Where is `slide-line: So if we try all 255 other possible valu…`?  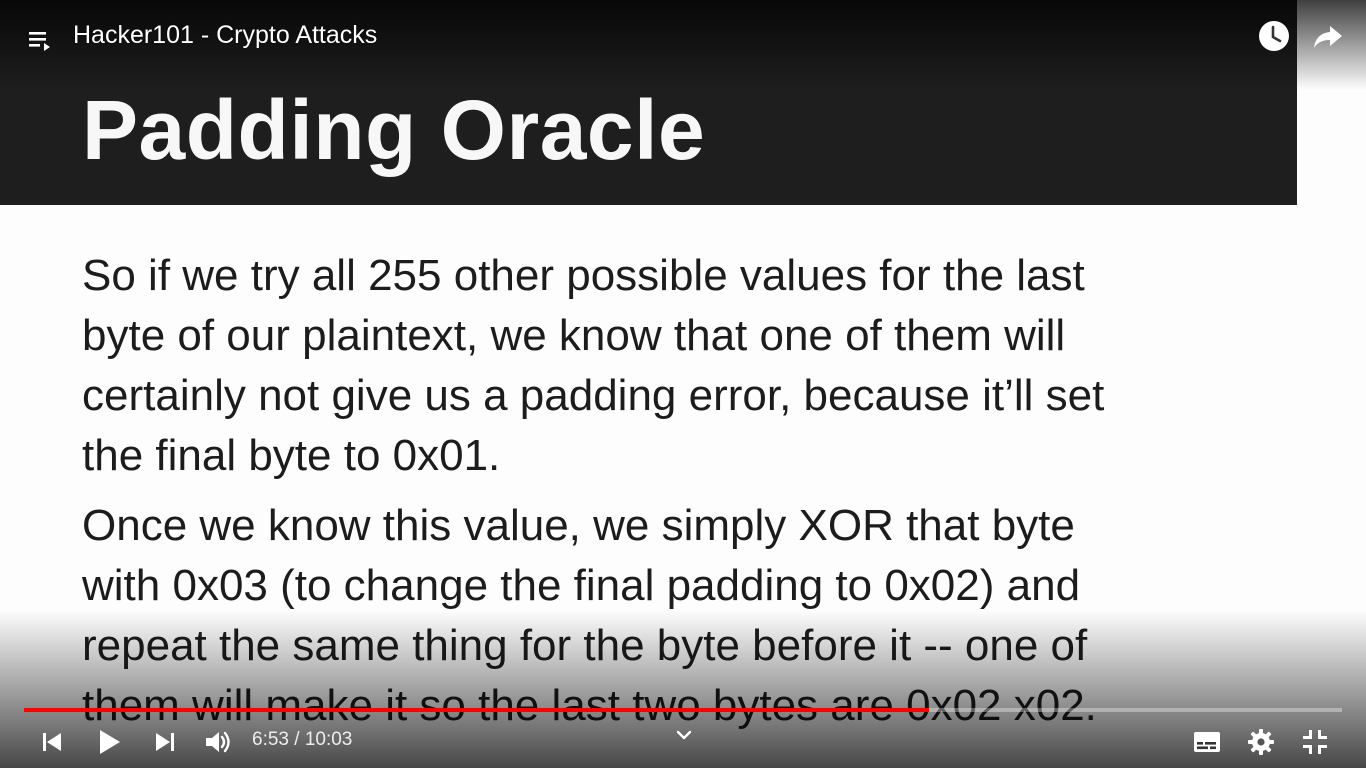
slide-line: So if we try all 255 other possible valu… is located at coordinates (583, 275).